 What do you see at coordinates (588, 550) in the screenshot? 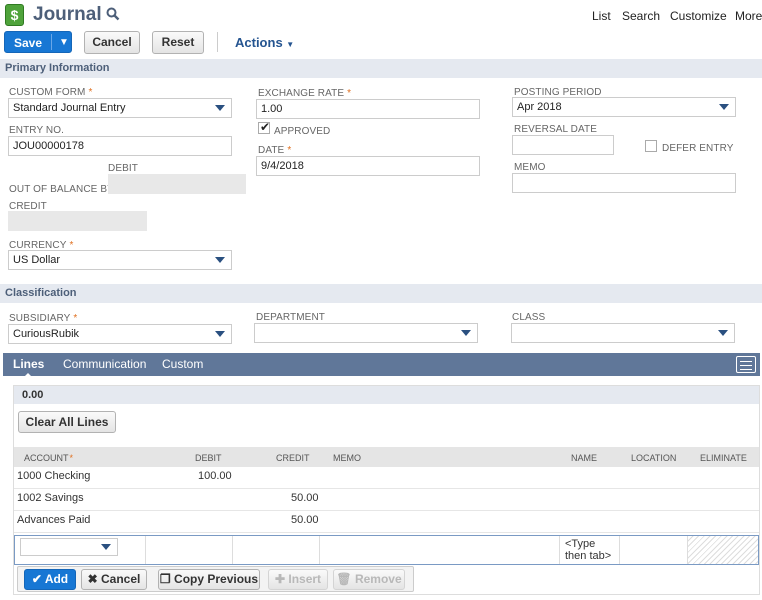
I see `name-input-hint: <Type then tab>` at bounding box center [588, 550].